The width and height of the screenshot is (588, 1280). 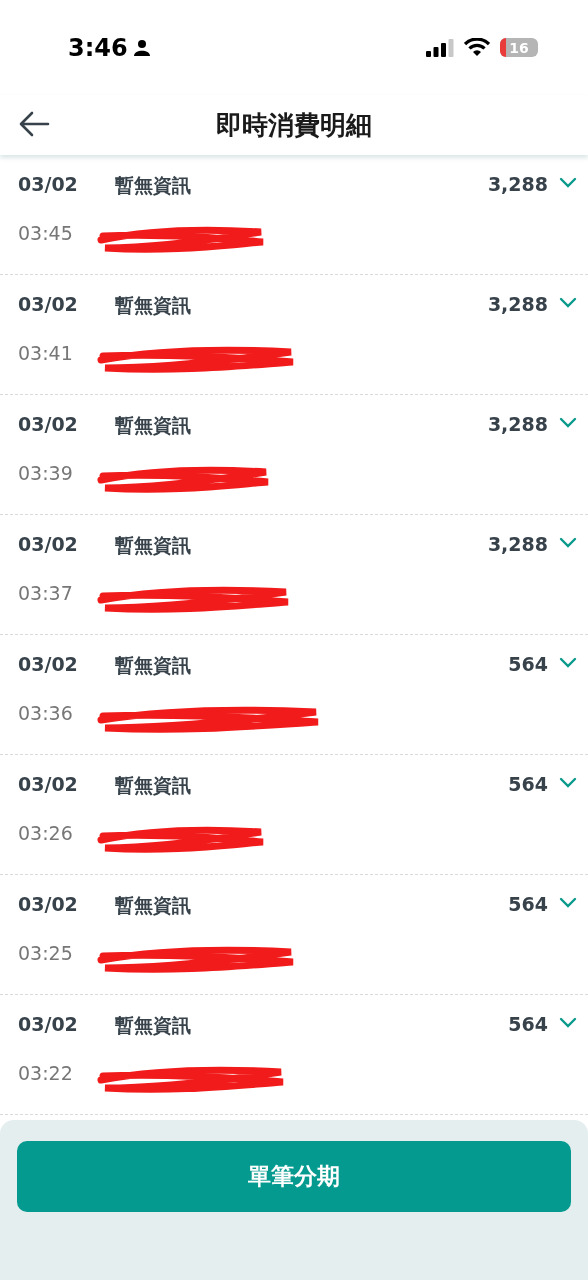 What do you see at coordinates (440, 47) in the screenshot?
I see `signal-icon` at bounding box center [440, 47].